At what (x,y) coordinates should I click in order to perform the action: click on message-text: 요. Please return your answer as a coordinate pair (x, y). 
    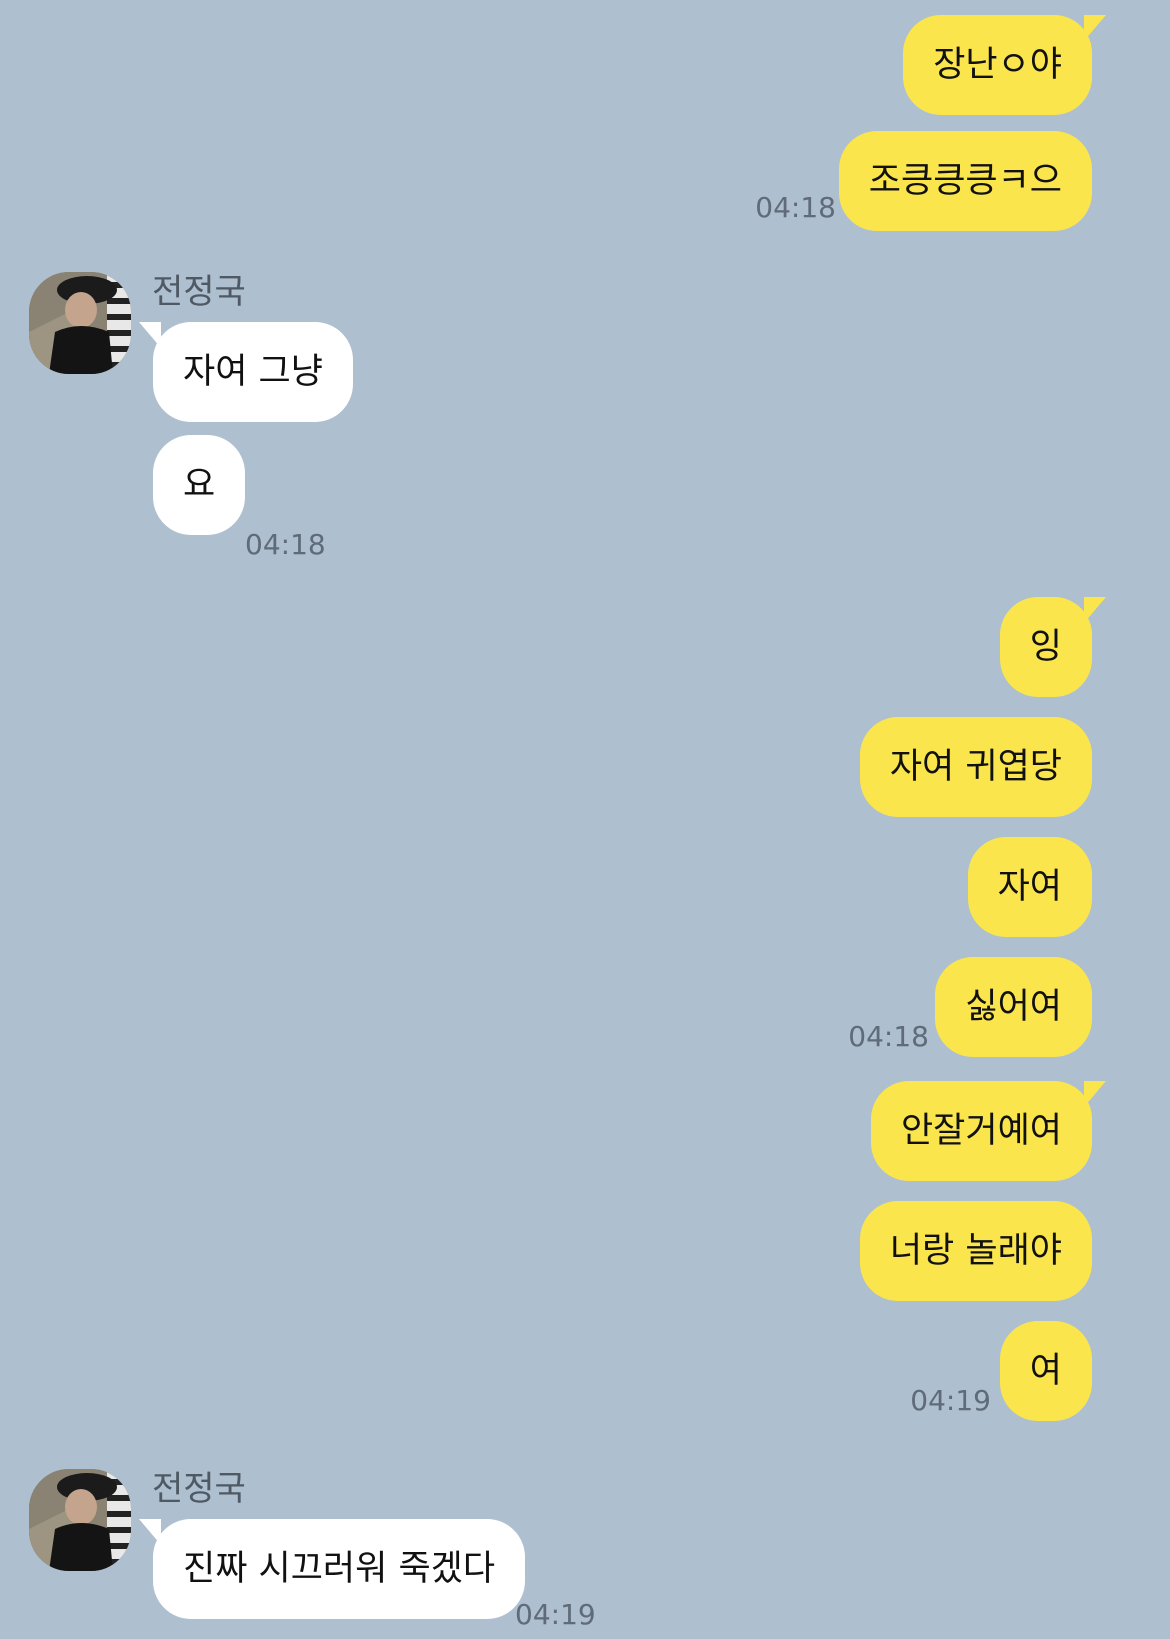
    Looking at the image, I should click on (199, 485).